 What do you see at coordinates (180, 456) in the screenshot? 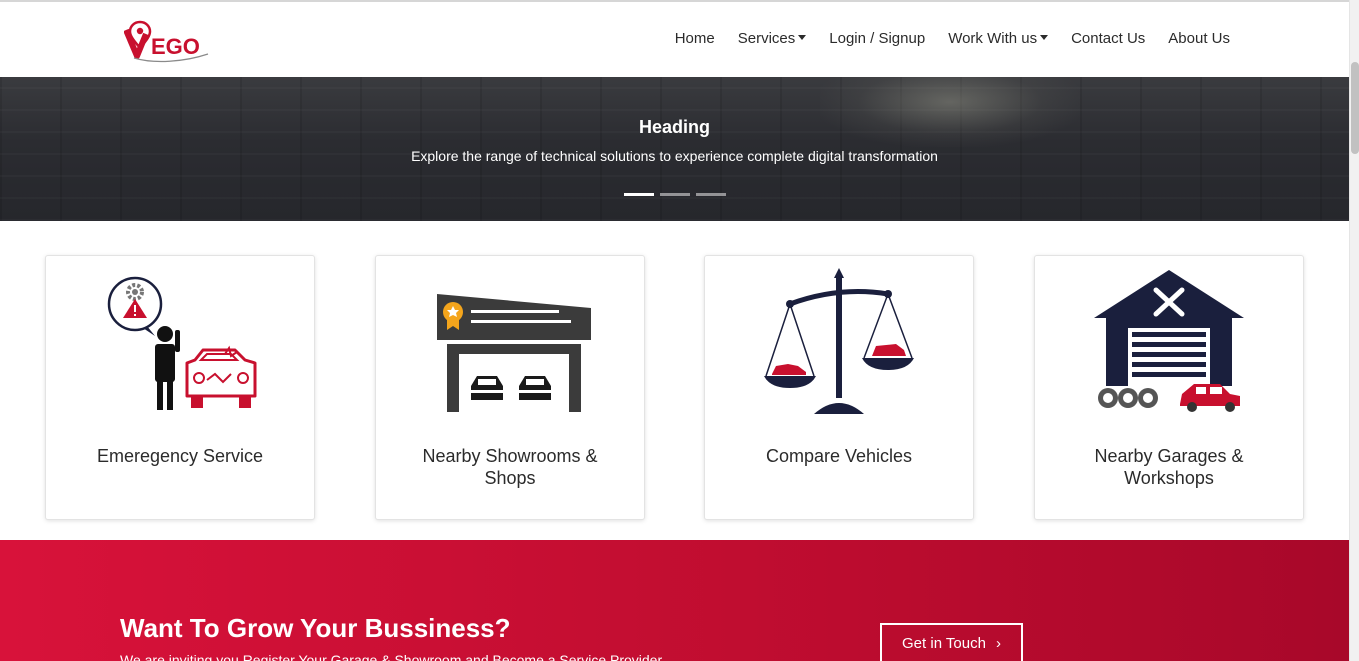
I see `card-title: Emeregency Service` at bounding box center [180, 456].